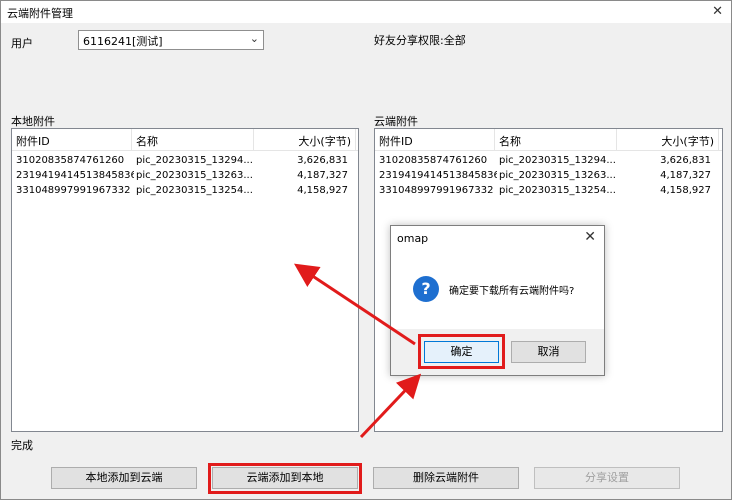 This screenshot has width=732, height=501. Describe the element at coordinates (497, 300) in the screenshot. I see `confirm-dialog: omap ✕ ? 确定要下载所有云端附件吗? 确定 取消` at that location.